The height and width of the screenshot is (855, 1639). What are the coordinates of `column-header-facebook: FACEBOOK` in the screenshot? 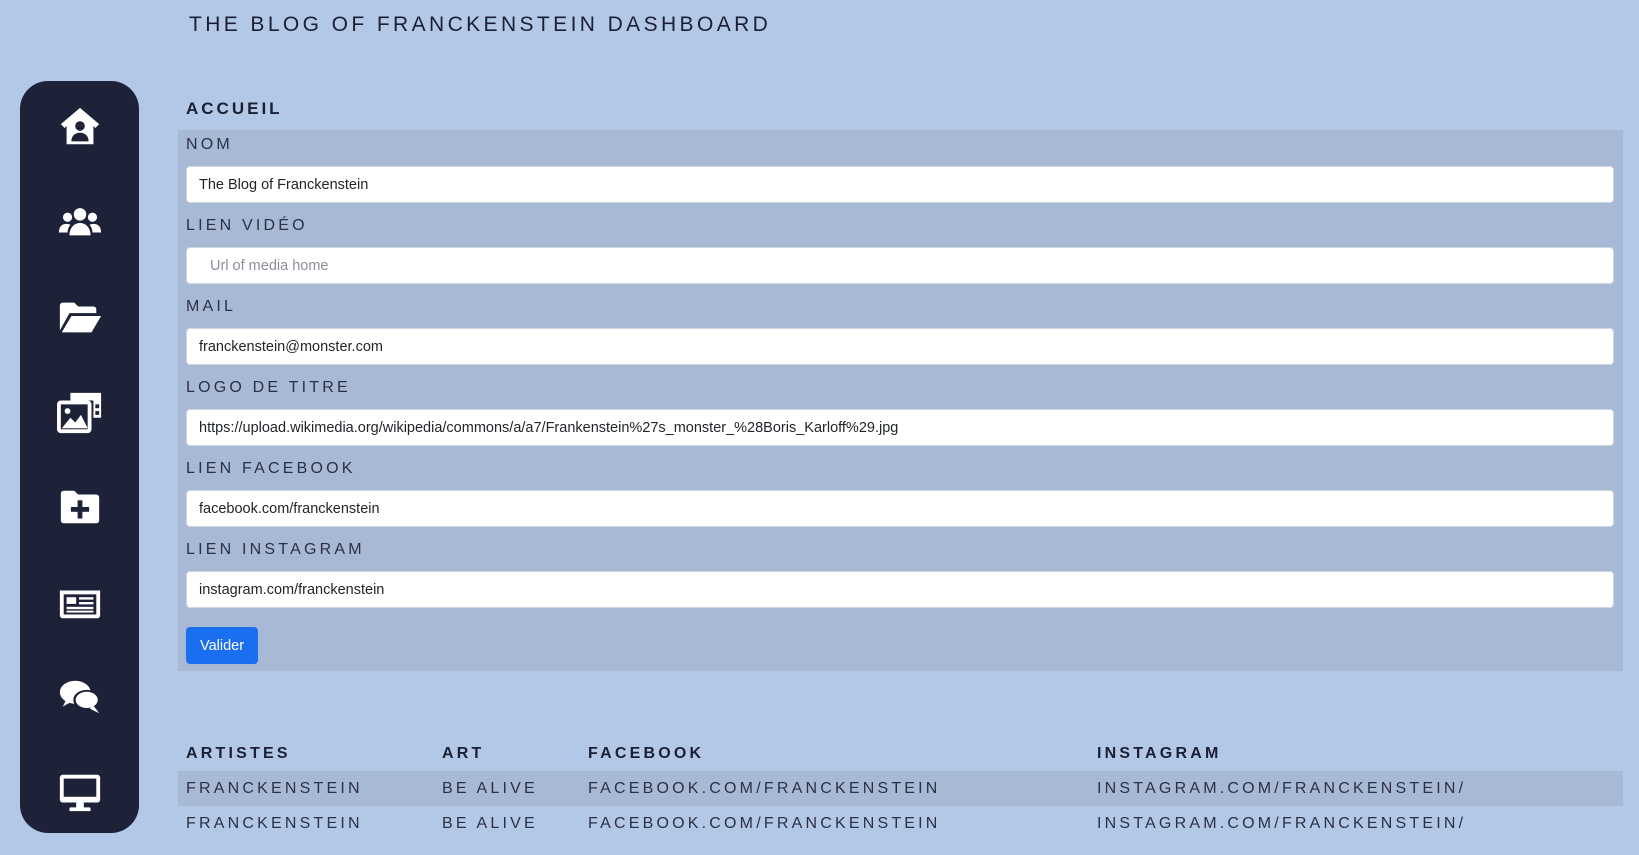 It's located at (646, 753).